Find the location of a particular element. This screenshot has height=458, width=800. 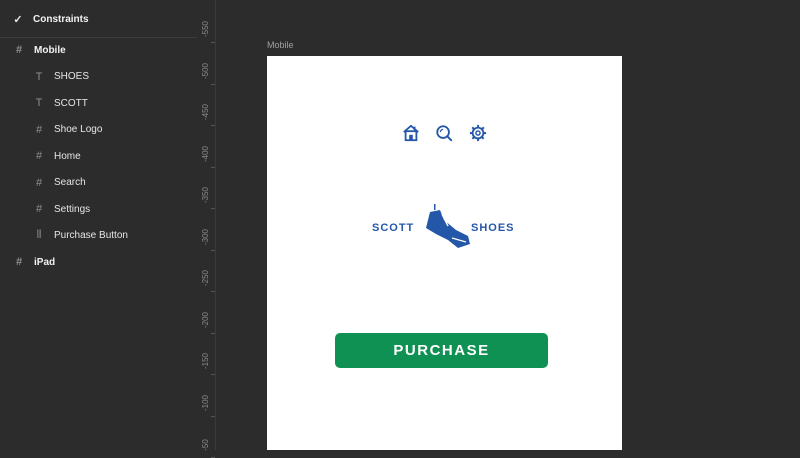

search-icon is located at coordinates (444, 133).